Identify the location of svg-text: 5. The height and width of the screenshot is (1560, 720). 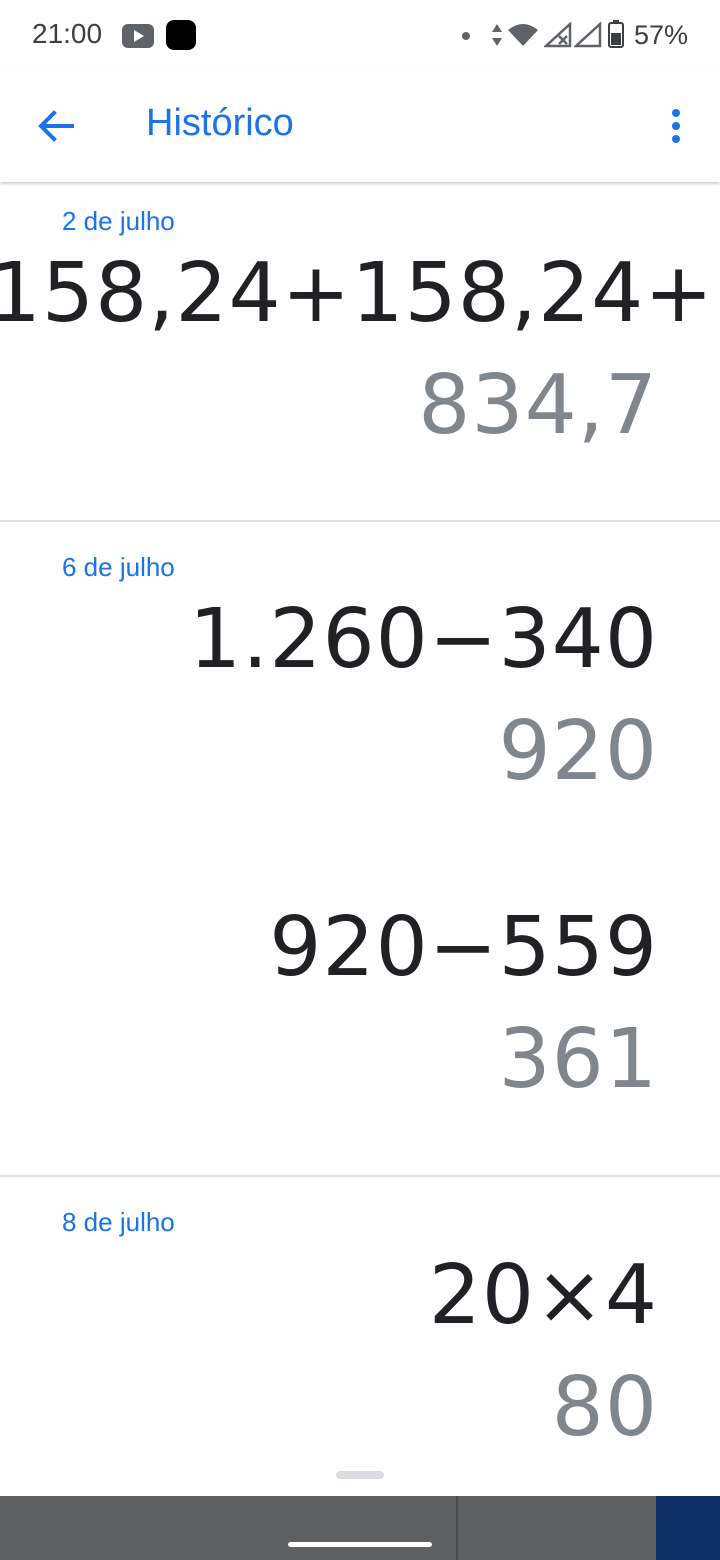
(531, 43).